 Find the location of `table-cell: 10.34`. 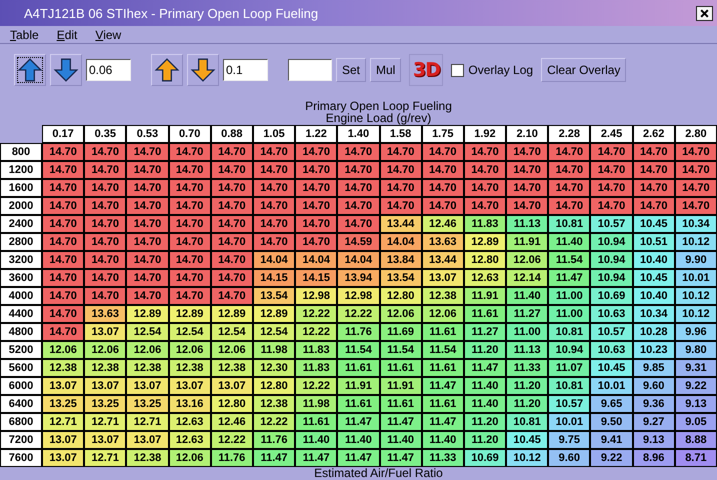

table-cell: 10.34 is located at coordinates (695, 224).